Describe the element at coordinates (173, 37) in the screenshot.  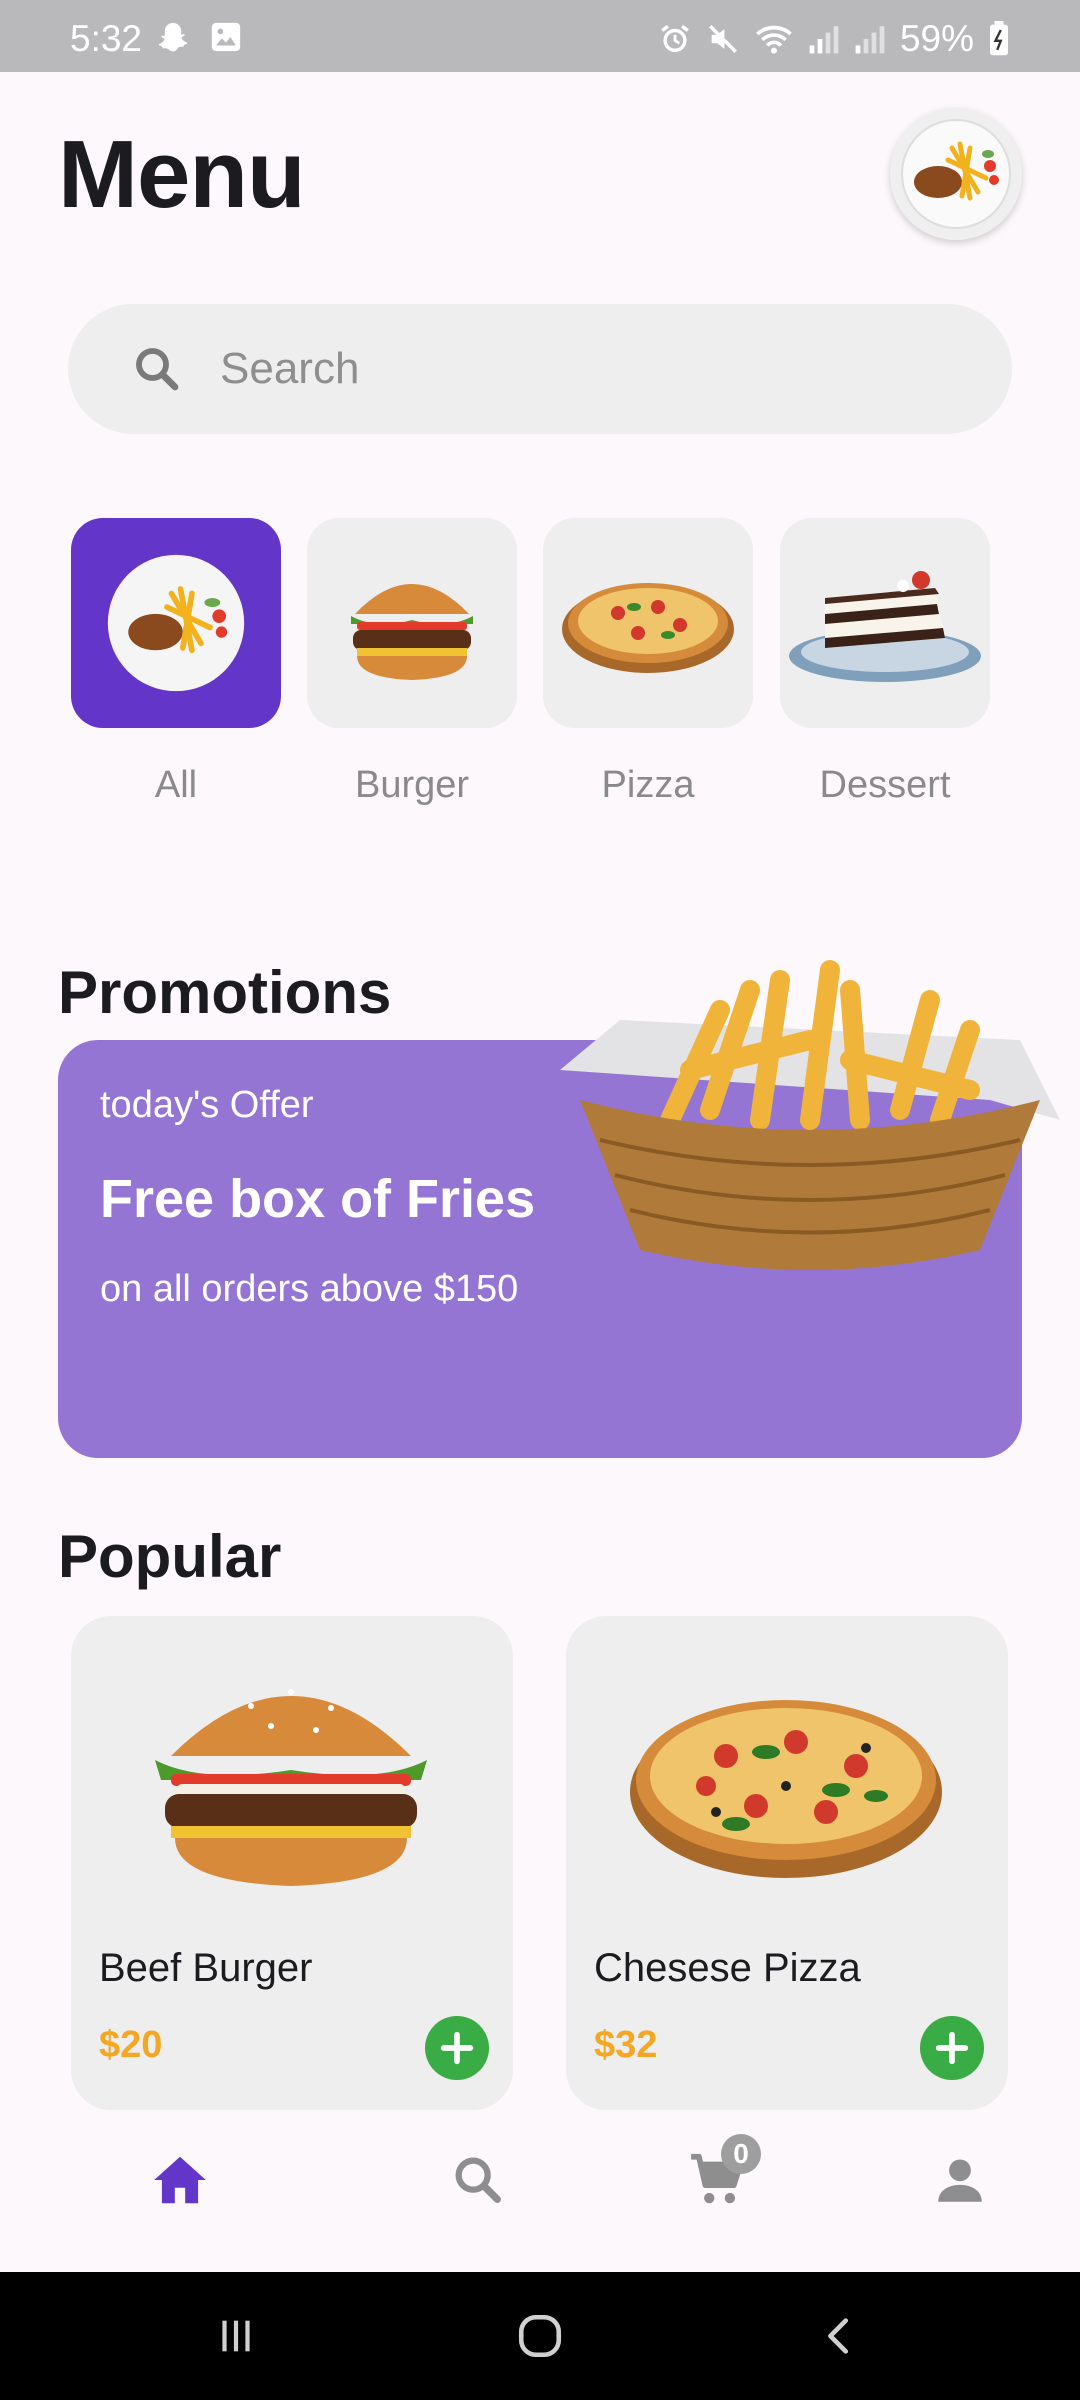
I see `snapchat-icon` at that location.